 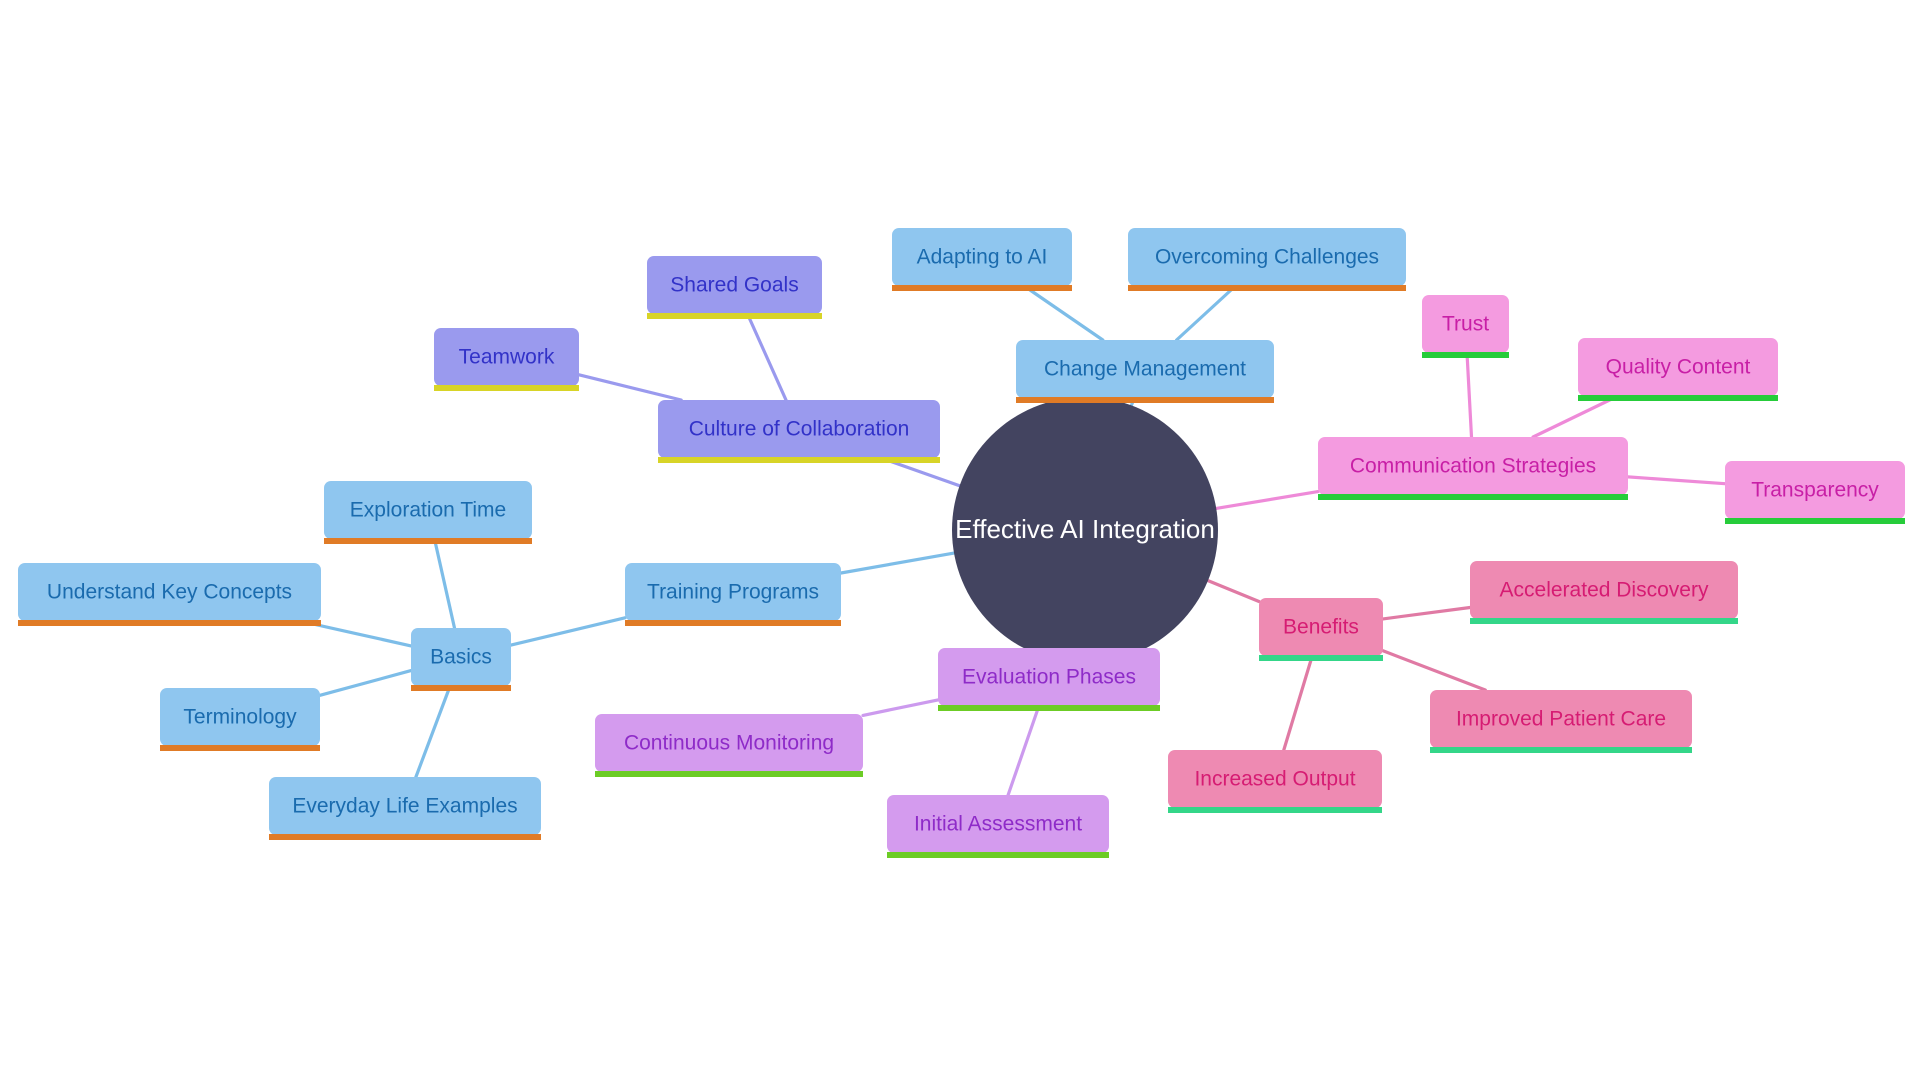 What do you see at coordinates (1275, 810) in the screenshot?
I see `node-underline-increased-output` at bounding box center [1275, 810].